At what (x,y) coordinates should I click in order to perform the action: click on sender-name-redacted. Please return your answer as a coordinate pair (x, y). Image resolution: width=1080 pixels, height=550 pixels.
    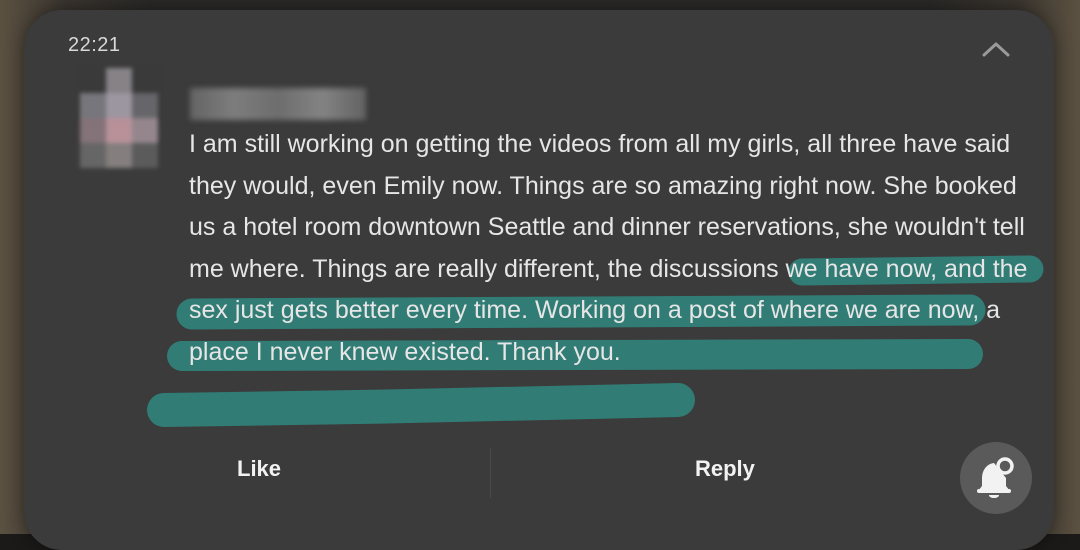
    Looking at the image, I should click on (278, 104).